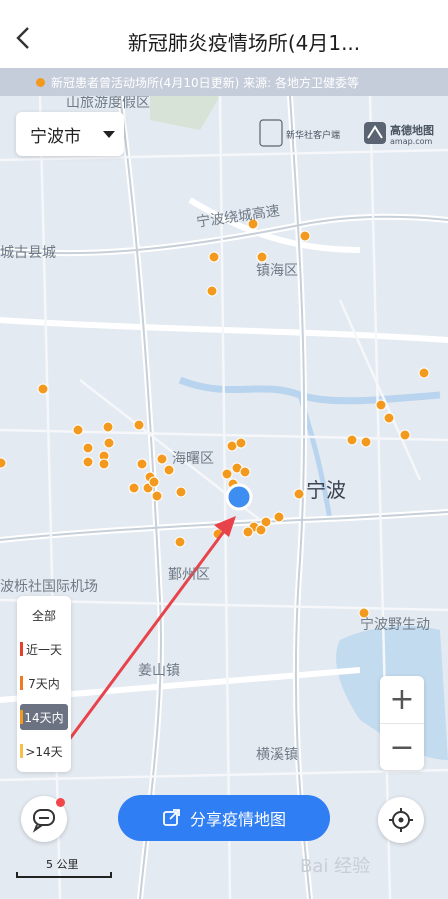  What do you see at coordinates (395, 625) in the screenshot?
I see `map-label-wildlife: 宁波野生动` at bounding box center [395, 625].